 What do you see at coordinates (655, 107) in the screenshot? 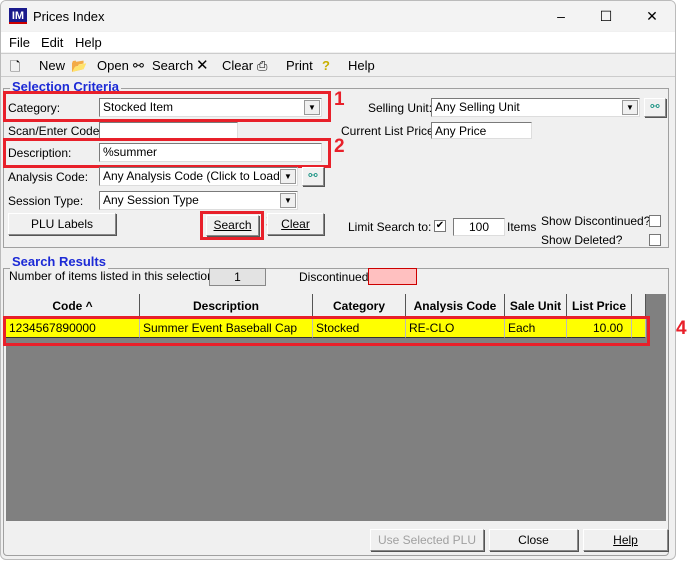
I see `selling-unit-binoculars-icon: ⚯` at bounding box center [655, 107].